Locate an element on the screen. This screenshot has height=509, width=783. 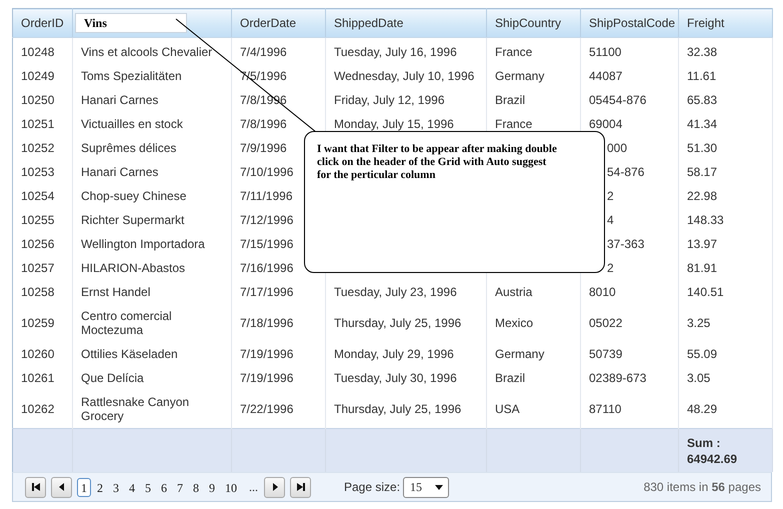
page-link: 5 is located at coordinates (148, 487).